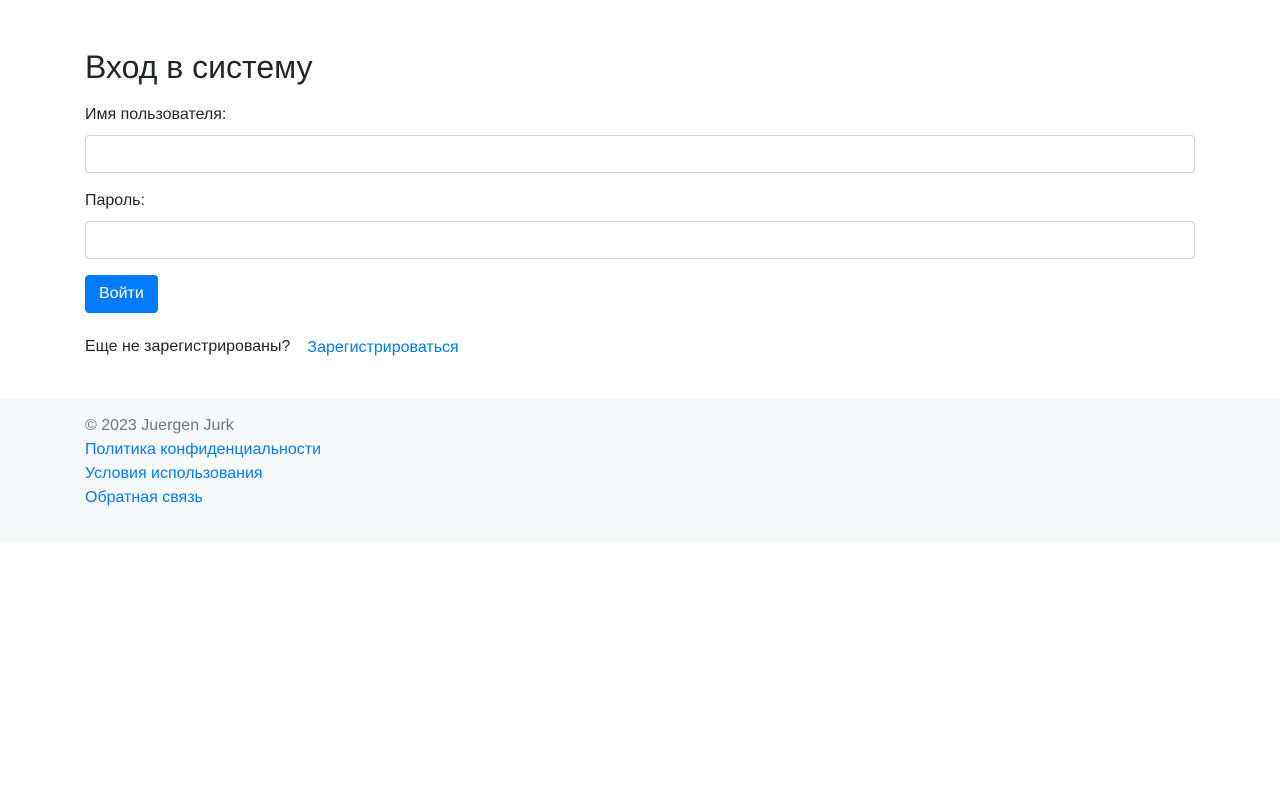 Image resolution: width=1280 pixels, height=800 pixels. Describe the element at coordinates (640, 154) in the screenshot. I see `username-input` at that location.